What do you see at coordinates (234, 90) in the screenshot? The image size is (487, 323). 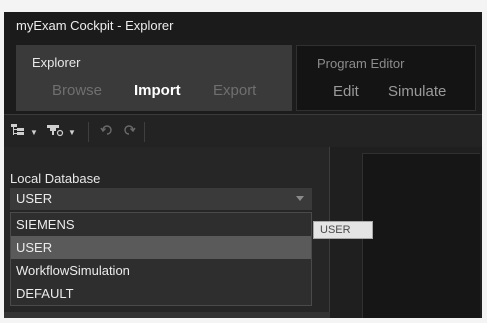 I see `tab-export: Export` at bounding box center [234, 90].